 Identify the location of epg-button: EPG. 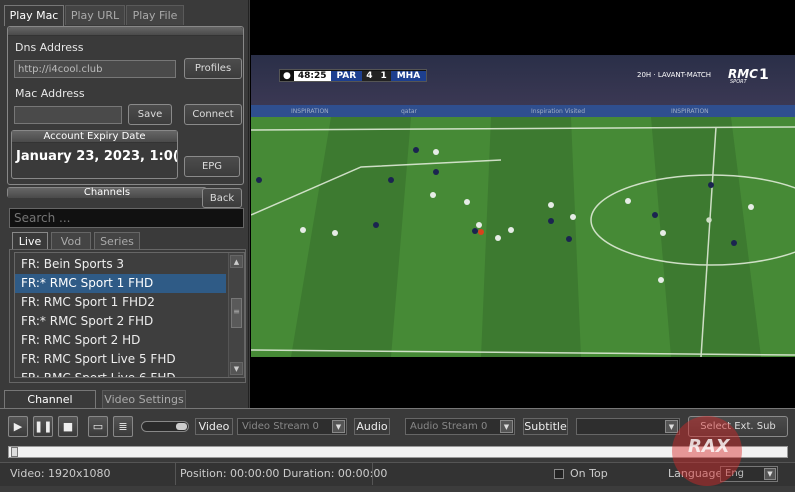
(212, 166).